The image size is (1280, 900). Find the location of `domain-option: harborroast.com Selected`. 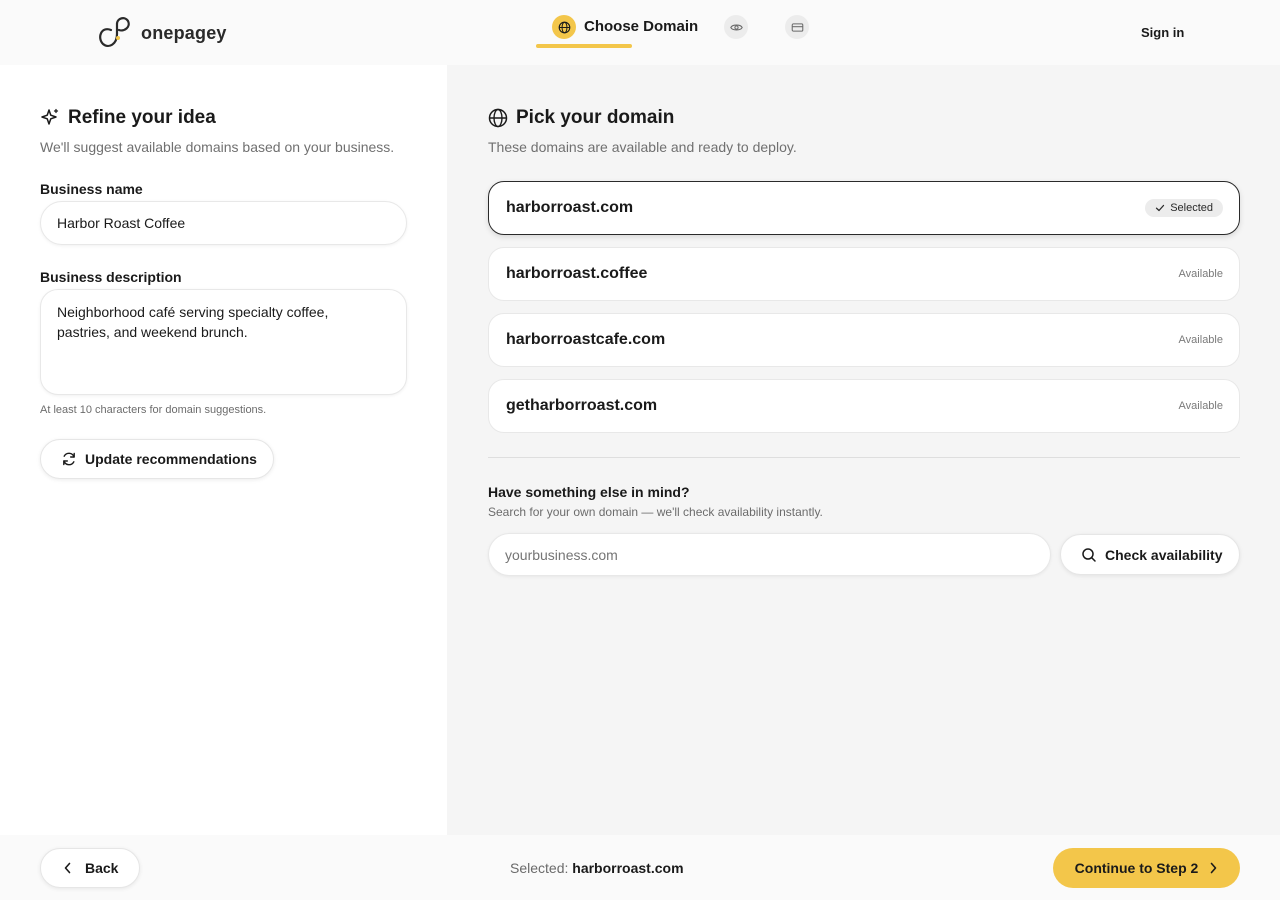

domain-option: harborroast.com Selected is located at coordinates (864, 208).